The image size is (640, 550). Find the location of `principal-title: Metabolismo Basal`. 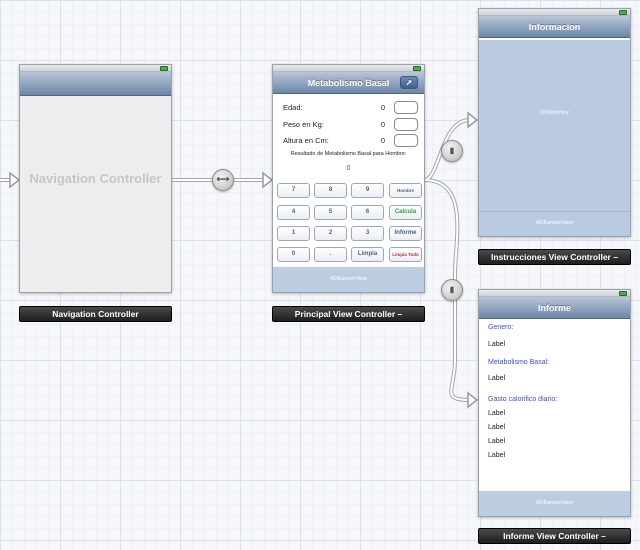

principal-title: Metabolismo Basal is located at coordinates (348, 83).